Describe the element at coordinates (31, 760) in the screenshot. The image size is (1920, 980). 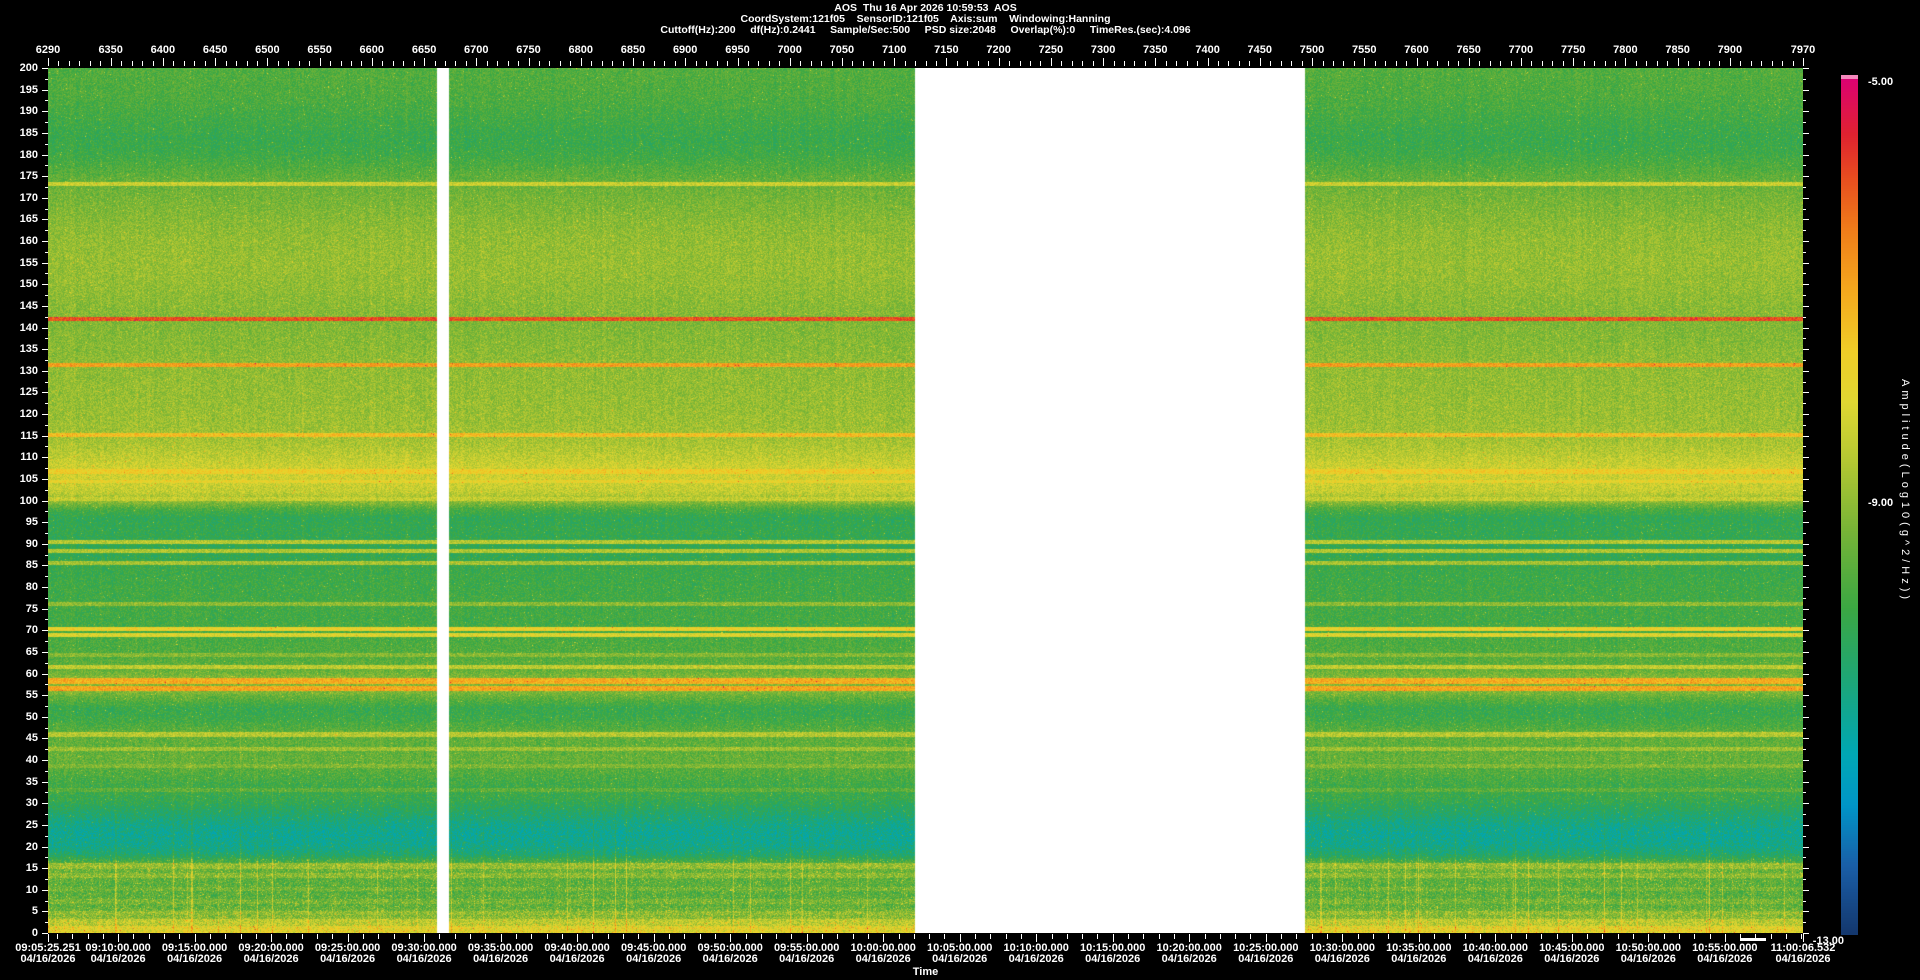
I see `freq-axis-tick-label: 40` at that location.